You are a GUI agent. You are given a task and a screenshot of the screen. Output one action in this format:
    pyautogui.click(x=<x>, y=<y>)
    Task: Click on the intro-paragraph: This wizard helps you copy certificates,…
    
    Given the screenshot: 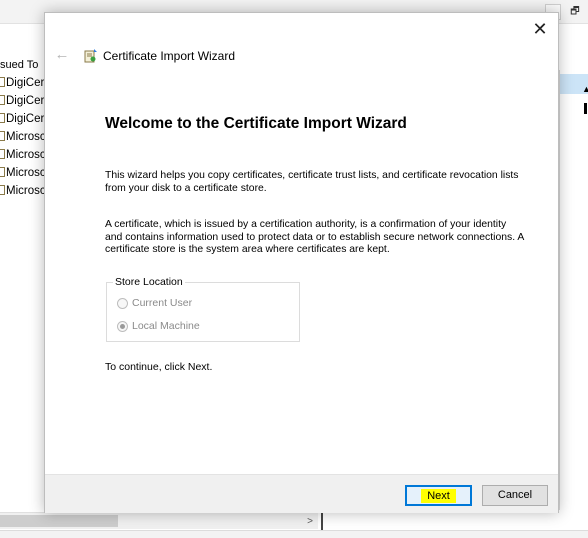 What is the action you would take?
    pyautogui.click(x=312, y=182)
    